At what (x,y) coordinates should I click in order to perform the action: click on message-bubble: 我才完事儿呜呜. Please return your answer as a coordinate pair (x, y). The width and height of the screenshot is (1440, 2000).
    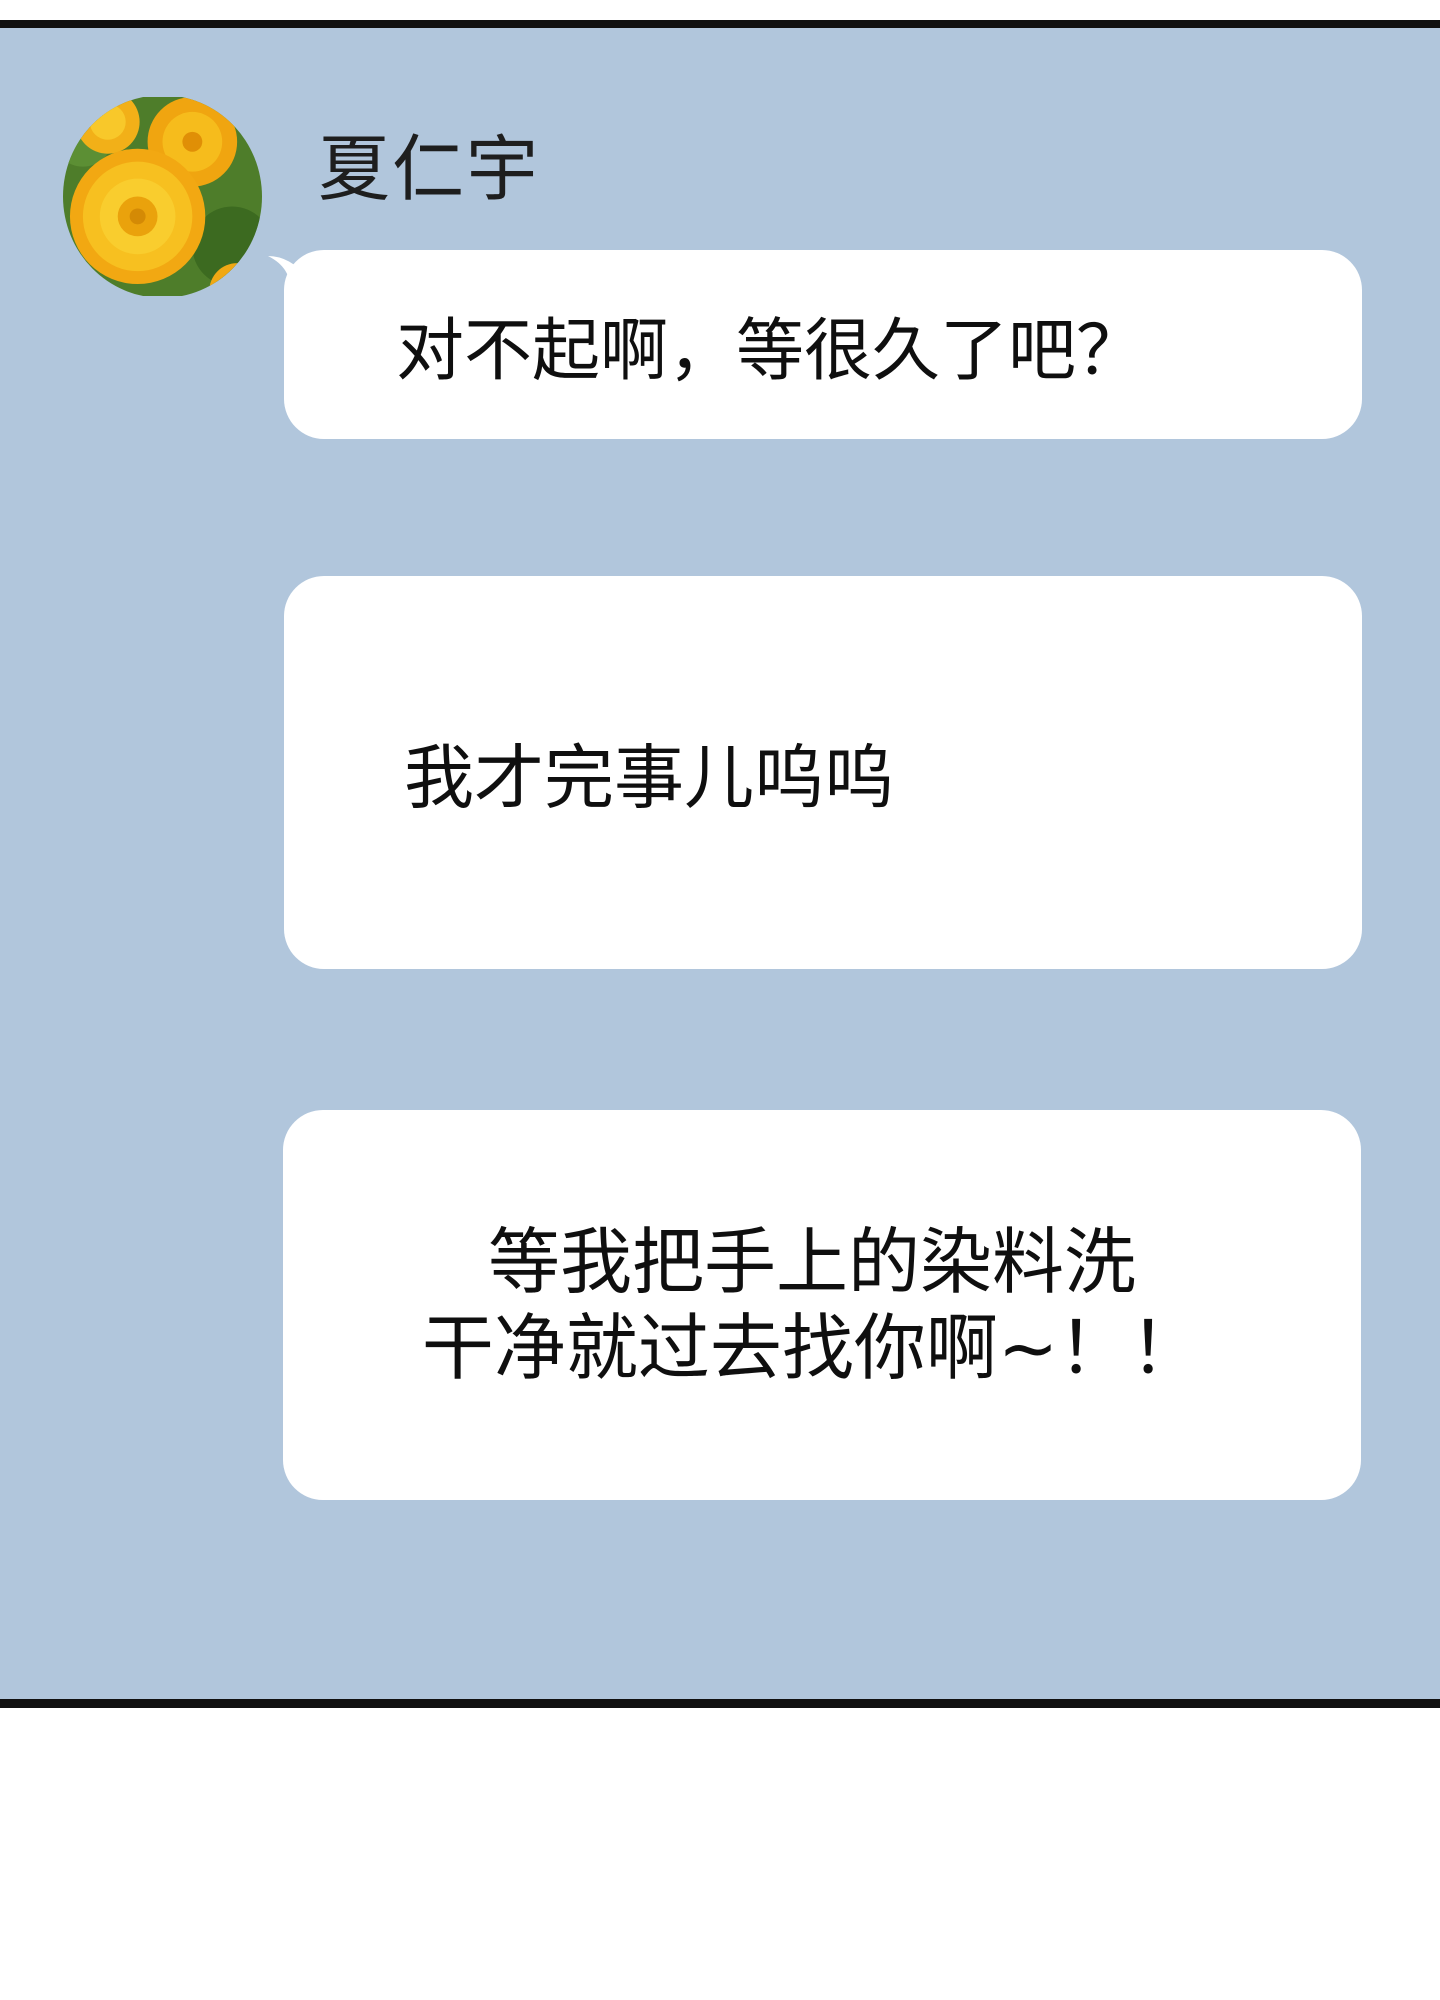
    Looking at the image, I should click on (823, 772).